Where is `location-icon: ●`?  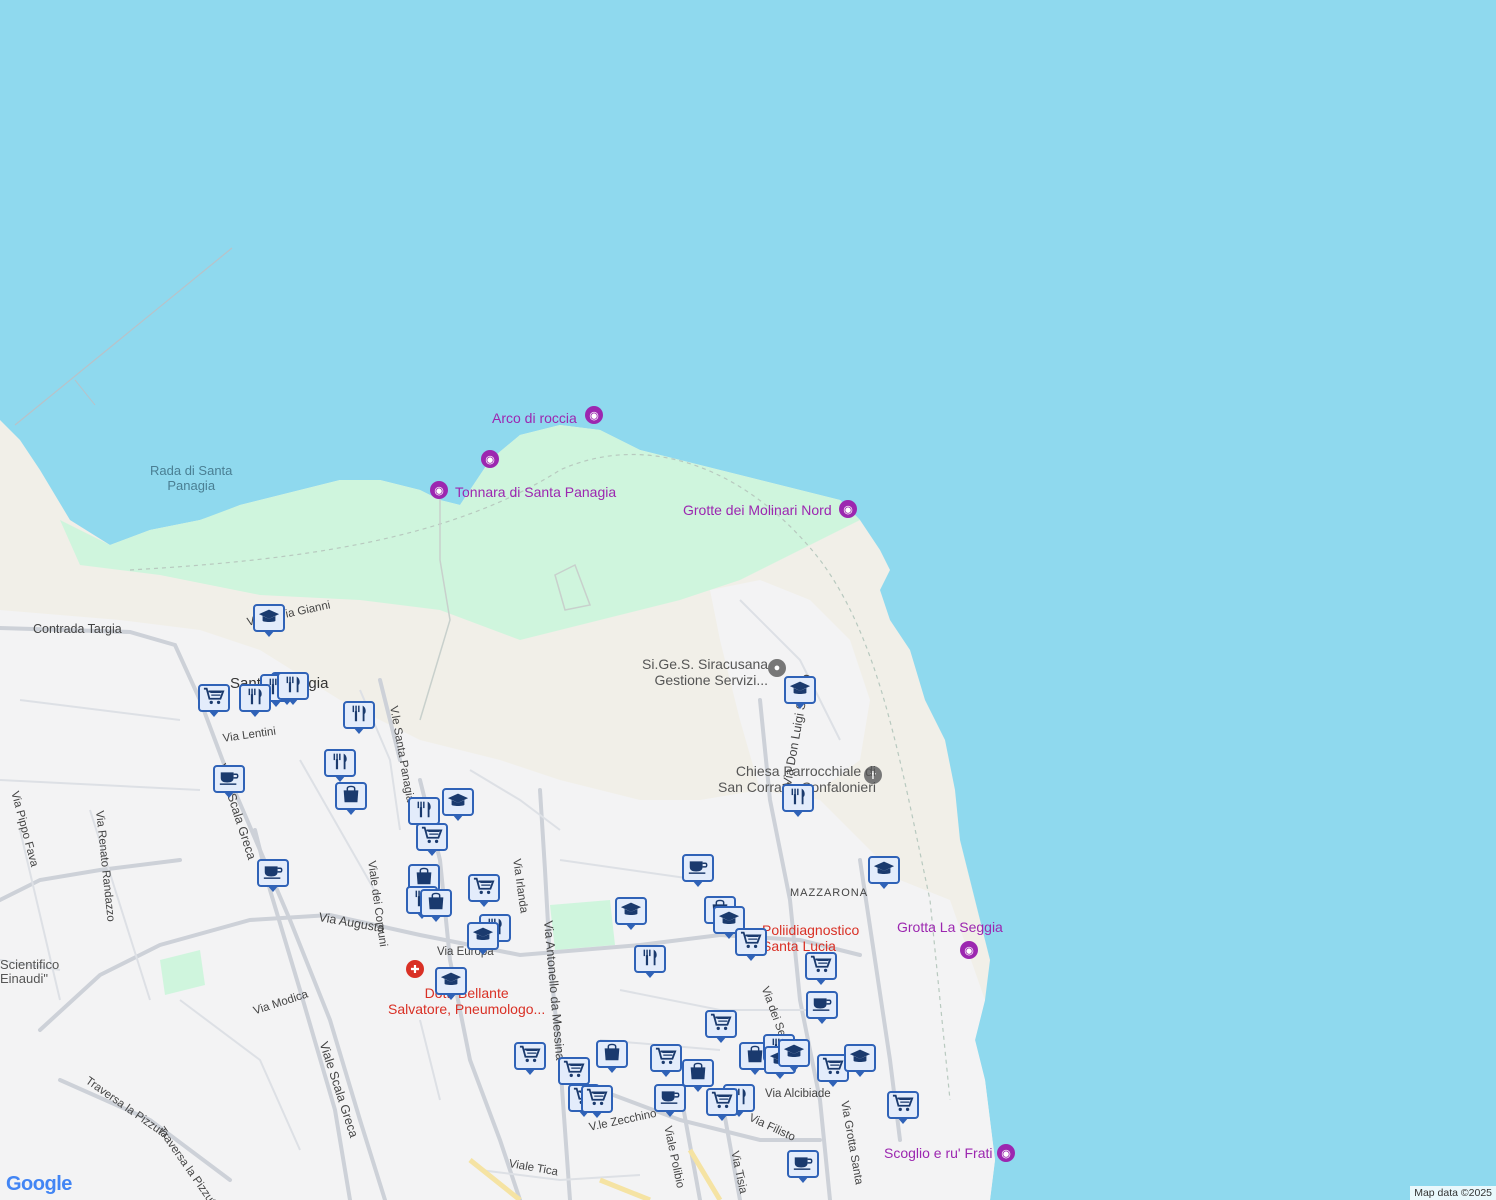
location-icon: ● is located at coordinates (777, 668).